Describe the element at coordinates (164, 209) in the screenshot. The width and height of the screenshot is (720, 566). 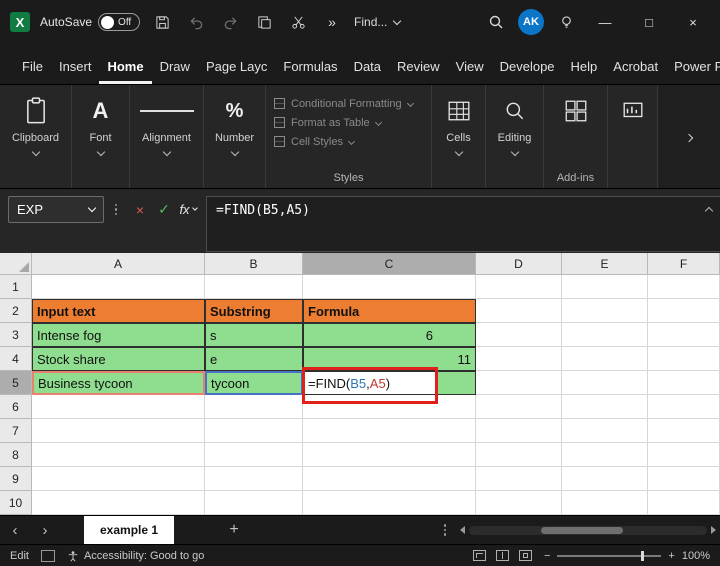
I see `confirm-entry-button: ✓` at that location.